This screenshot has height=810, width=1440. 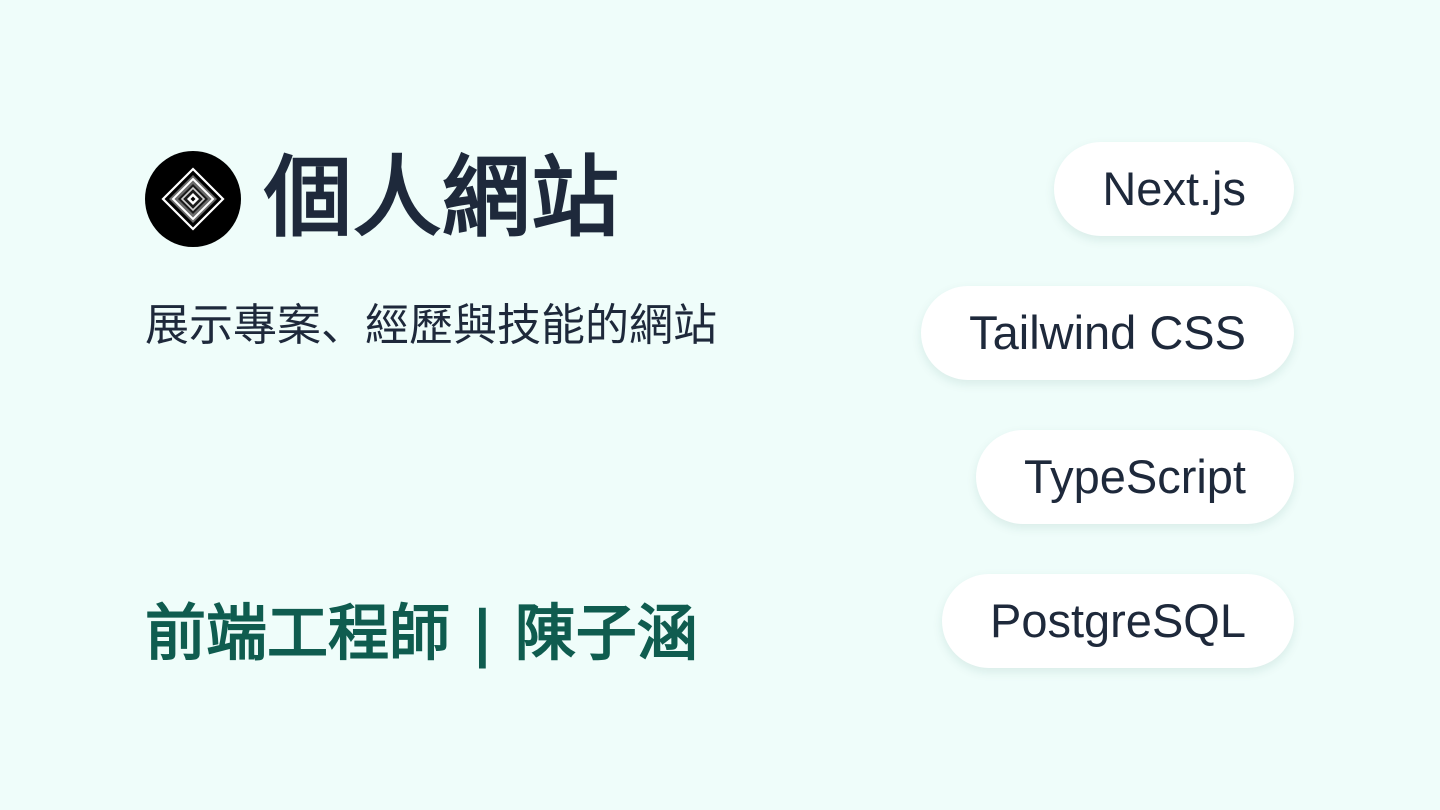 I want to click on tech-tag-typescript: TypeScript, so click(x=1134, y=477).